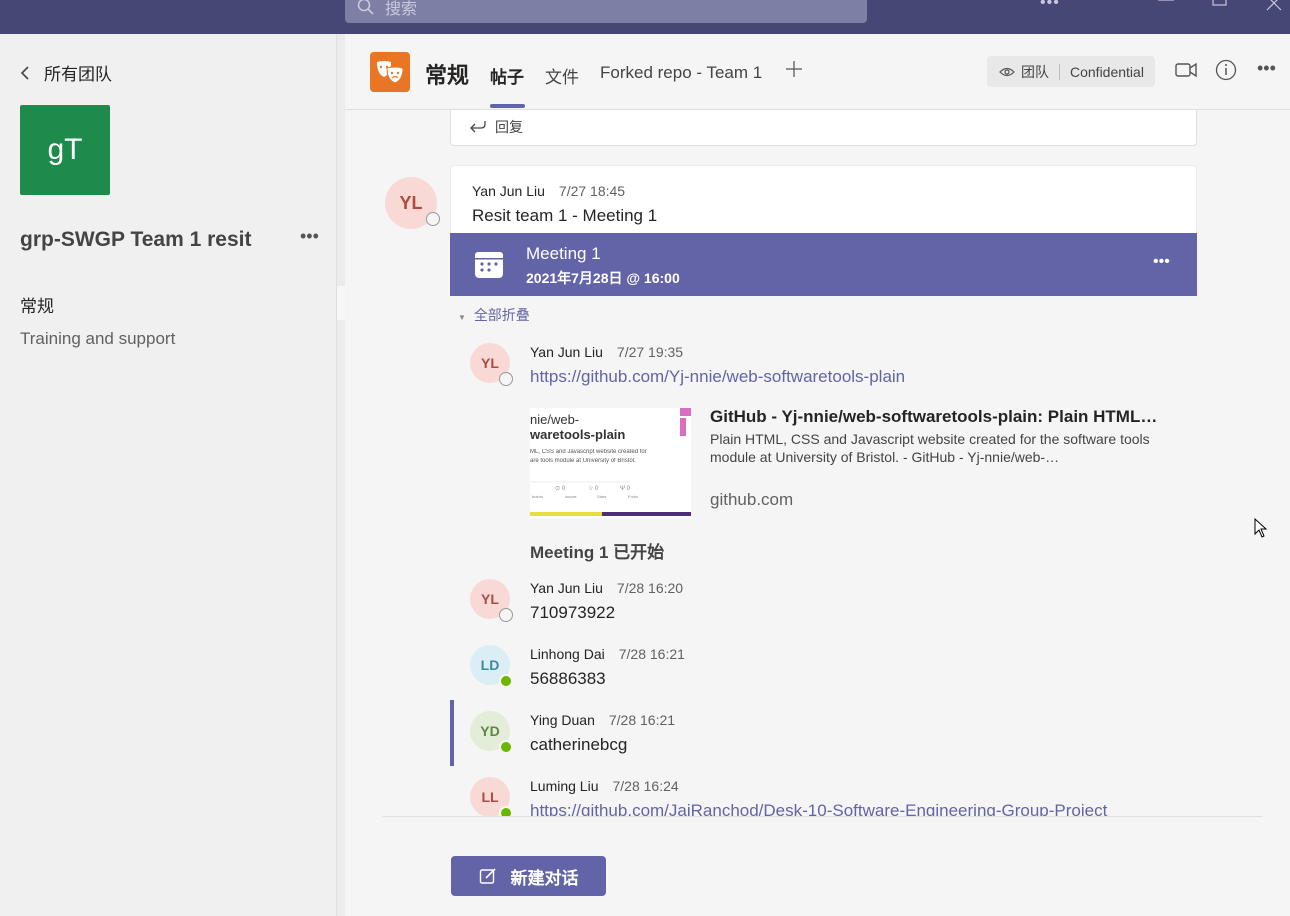 The image size is (1290, 916). I want to click on link-preview-domain: github.com, so click(752, 499).